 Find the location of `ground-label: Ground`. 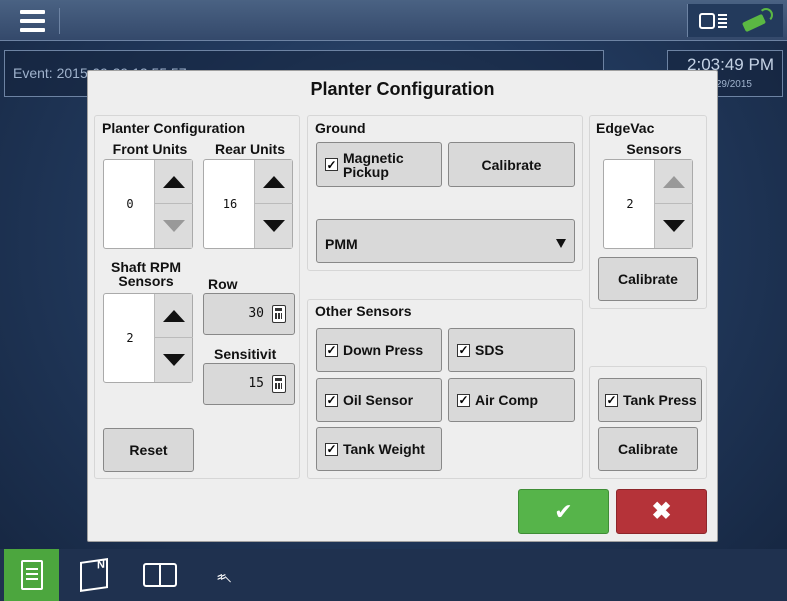

ground-label: Ground is located at coordinates (340, 128).